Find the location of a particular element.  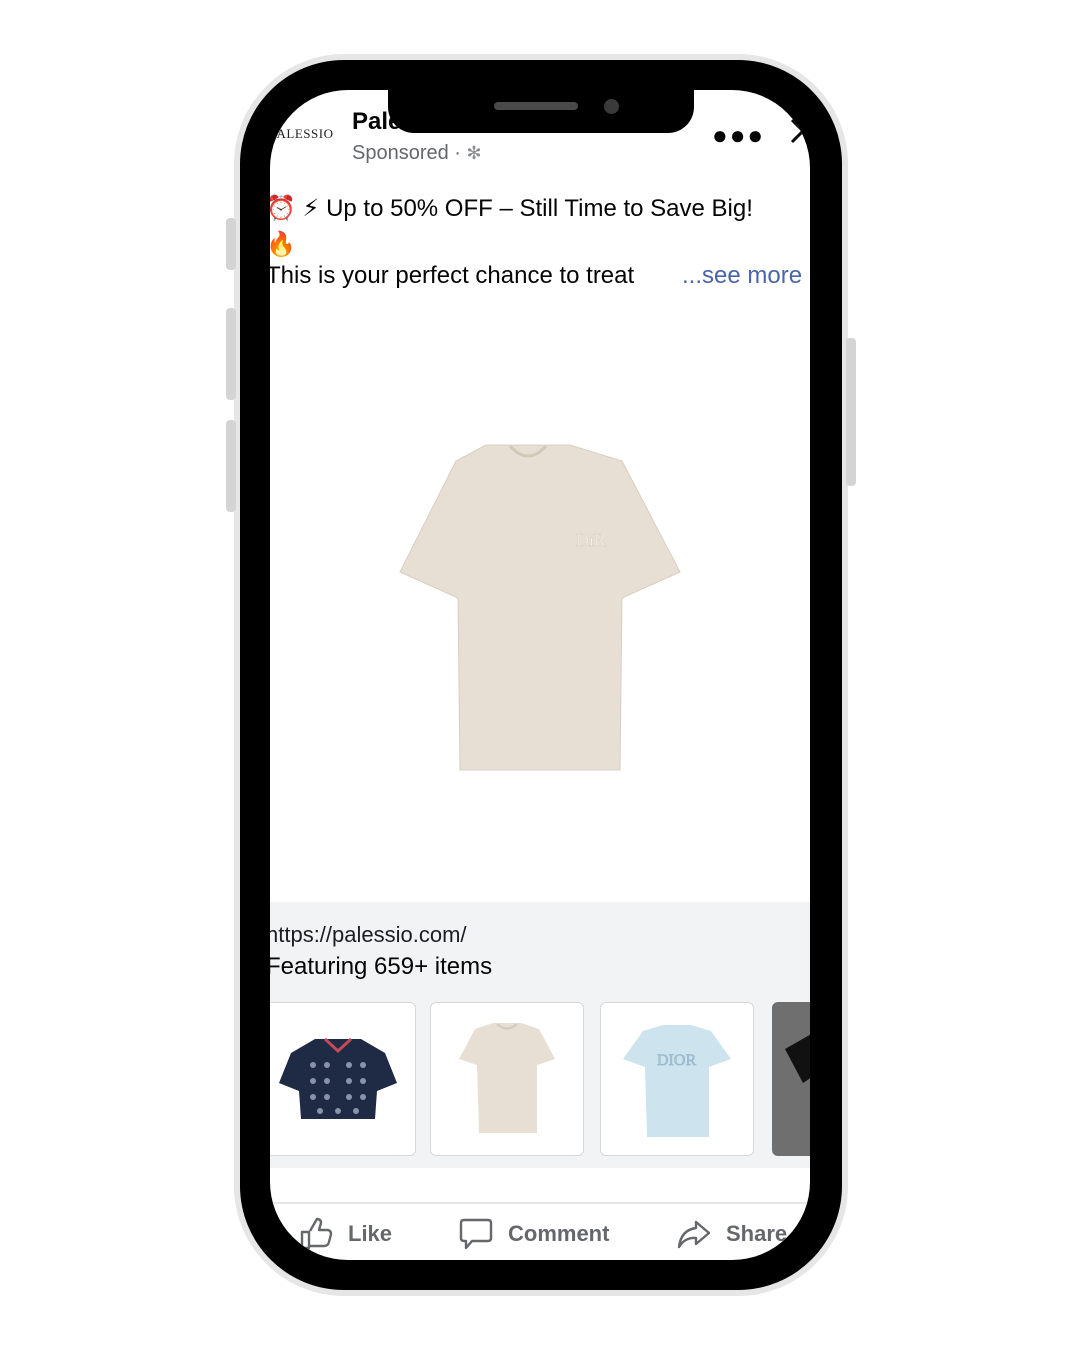

like-button: Like is located at coordinates (345, 1234).